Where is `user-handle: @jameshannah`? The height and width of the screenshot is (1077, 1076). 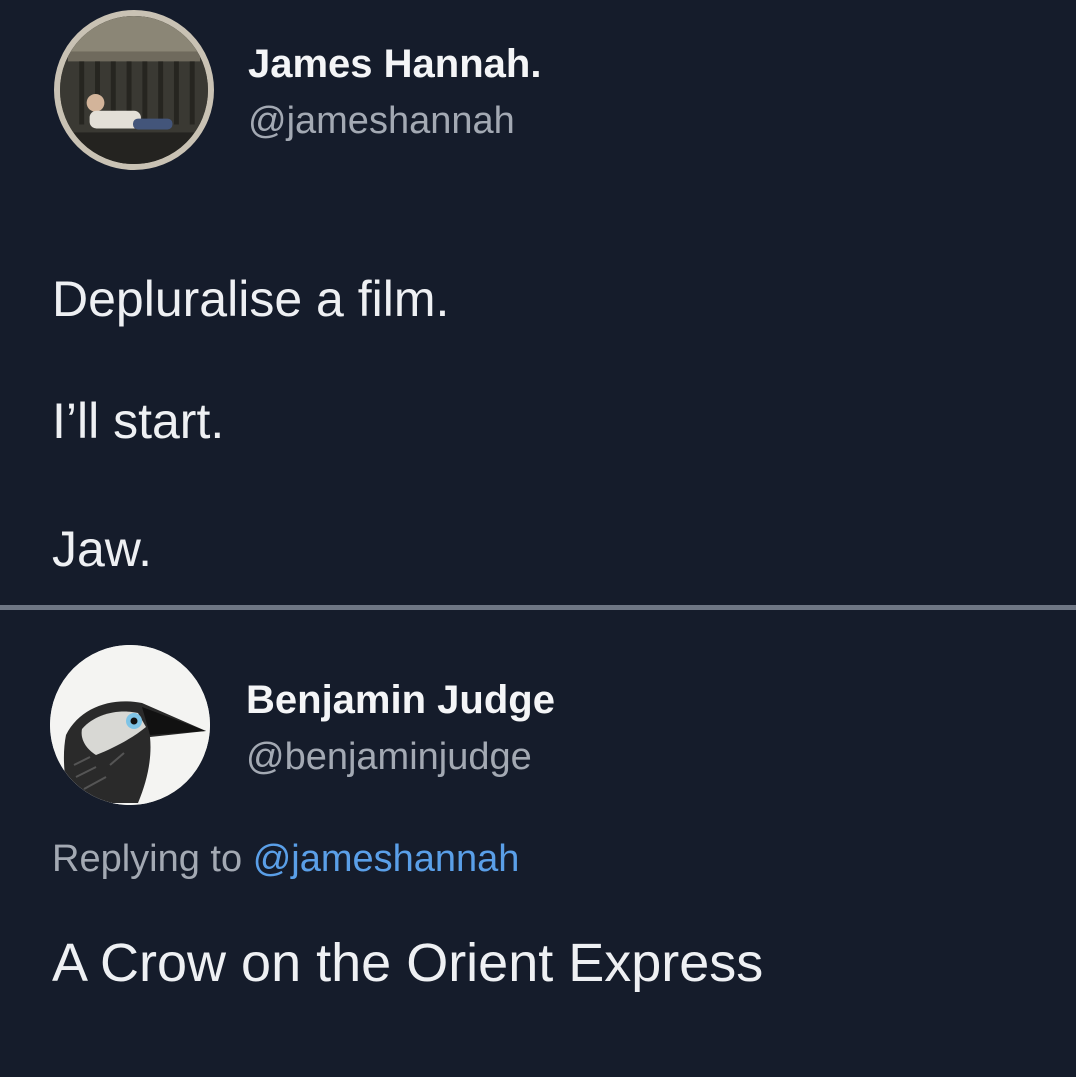
user-handle: @jameshannah is located at coordinates (381, 121).